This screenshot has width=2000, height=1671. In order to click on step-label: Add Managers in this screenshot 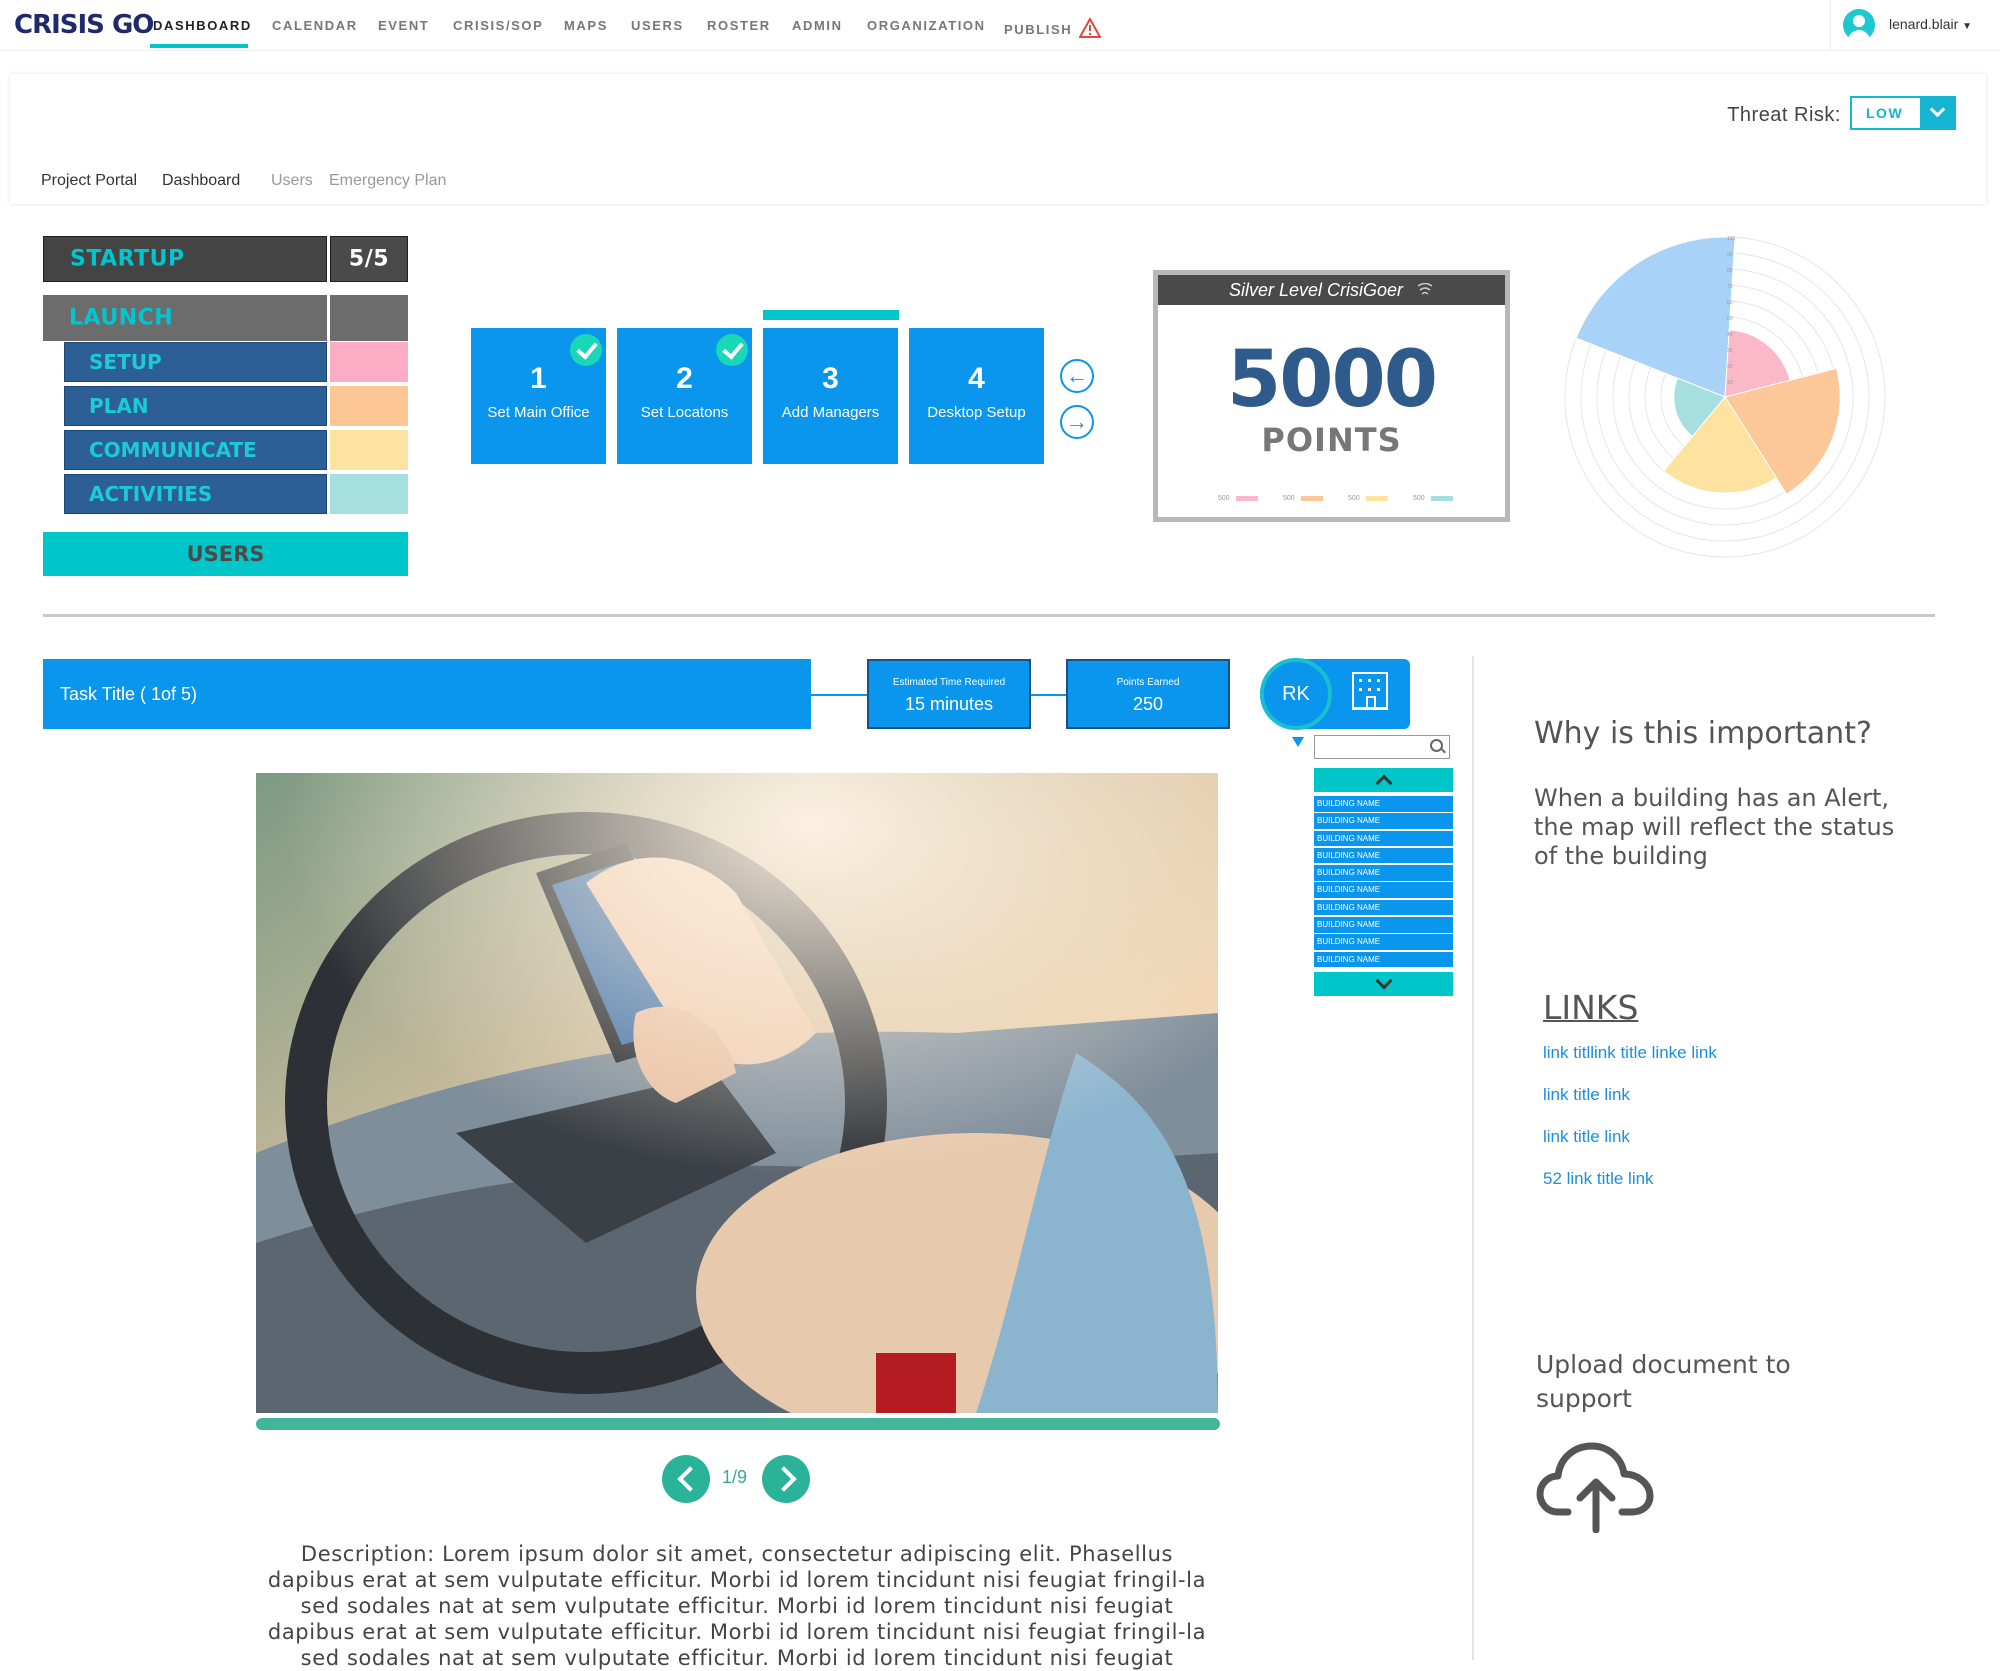, I will do `click(830, 412)`.